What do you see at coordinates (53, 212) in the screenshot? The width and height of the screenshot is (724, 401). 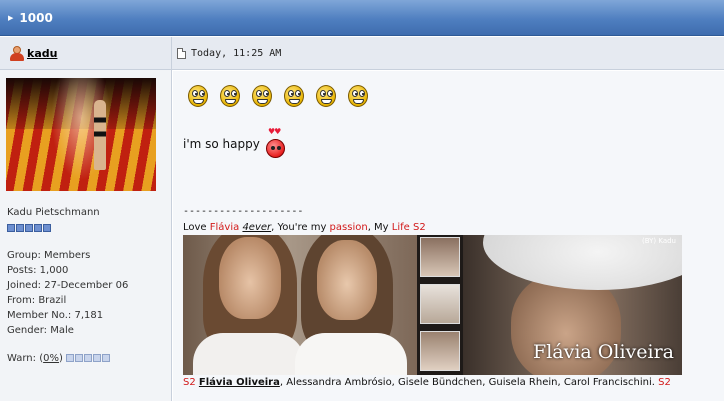 I see `poster-real-name: Kadu Pietschmann` at bounding box center [53, 212].